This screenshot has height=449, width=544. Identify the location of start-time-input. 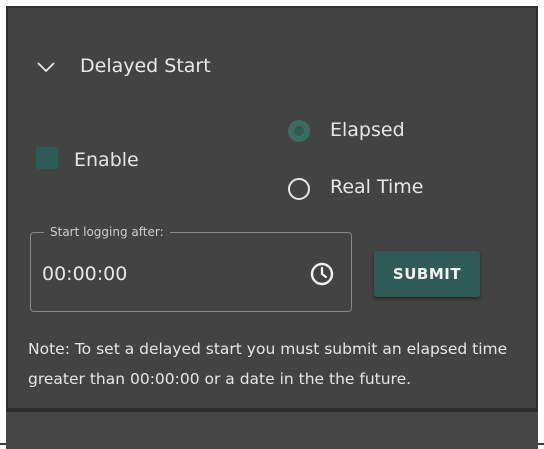
(167, 274).